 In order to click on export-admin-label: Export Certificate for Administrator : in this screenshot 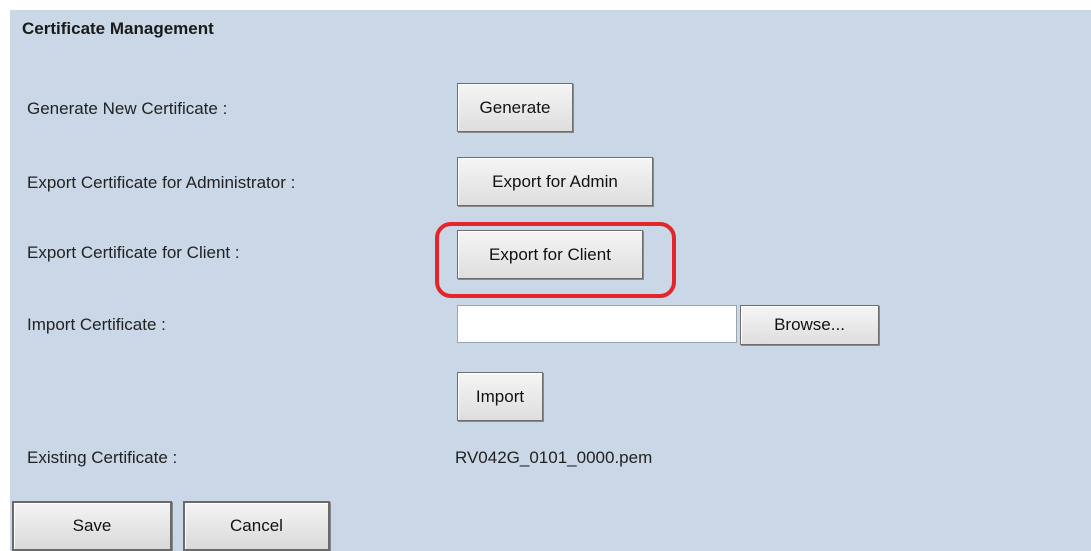, I will do `click(161, 182)`.